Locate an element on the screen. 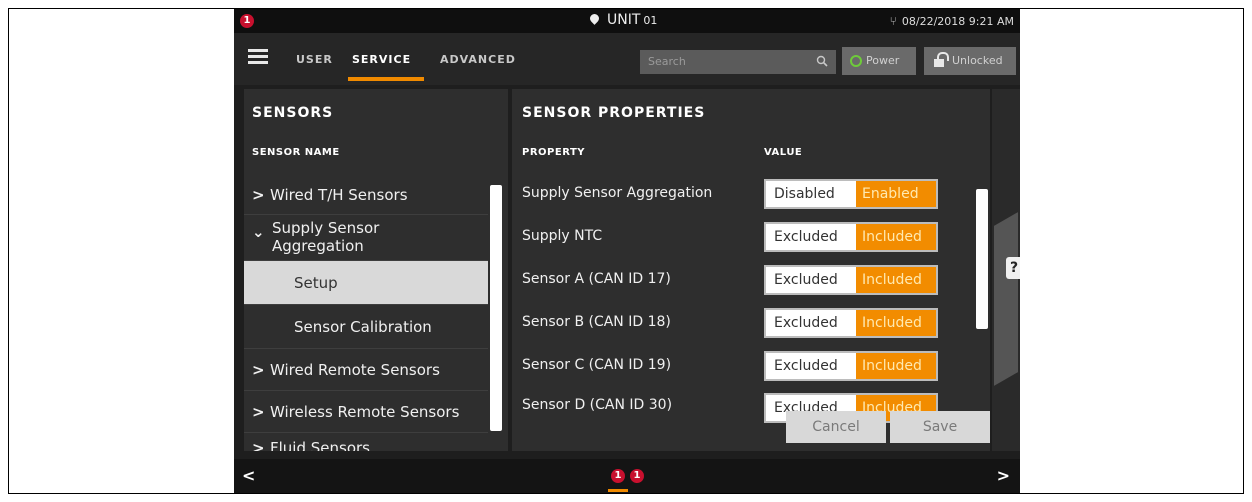 Image resolution: width=1252 pixels, height=502 pixels. sidebar-item-setup: Setup is located at coordinates (366, 283).